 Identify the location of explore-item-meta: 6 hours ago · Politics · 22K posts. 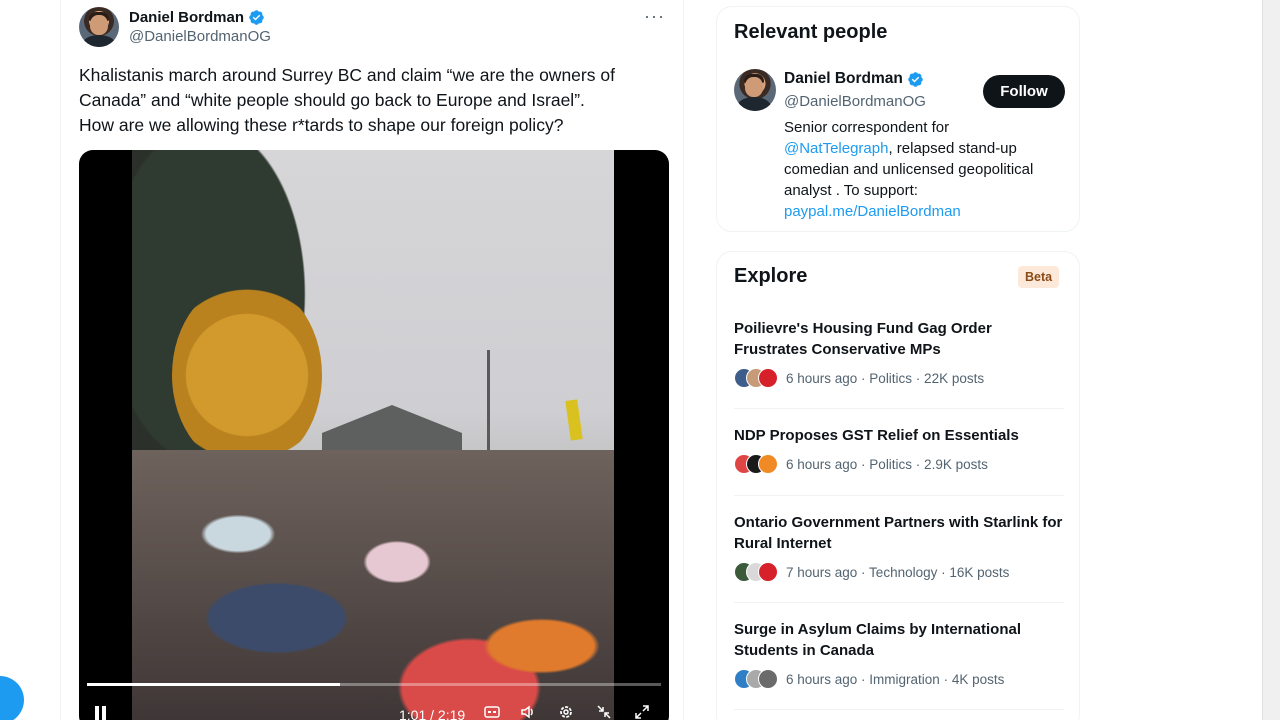
(885, 378).